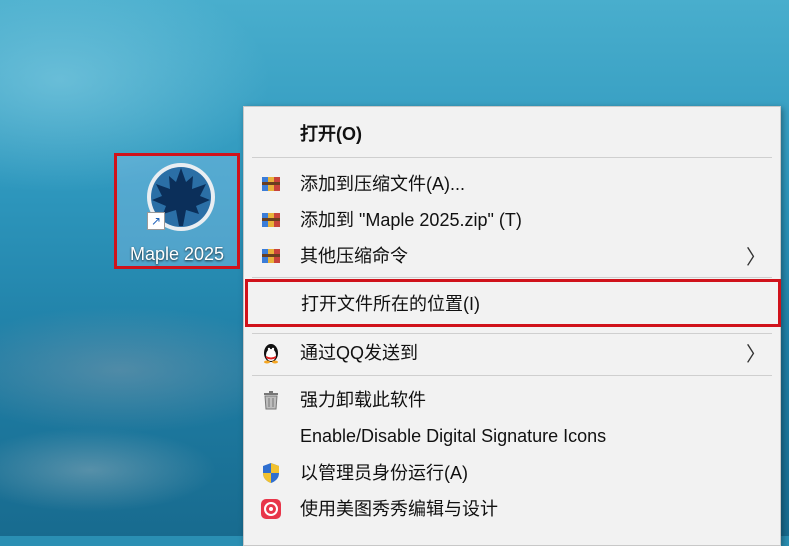 This screenshot has width=789, height=546. I want to click on menu-item-meitu-edit: 使用美图秀秀编辑与设计, so click(512, 508).